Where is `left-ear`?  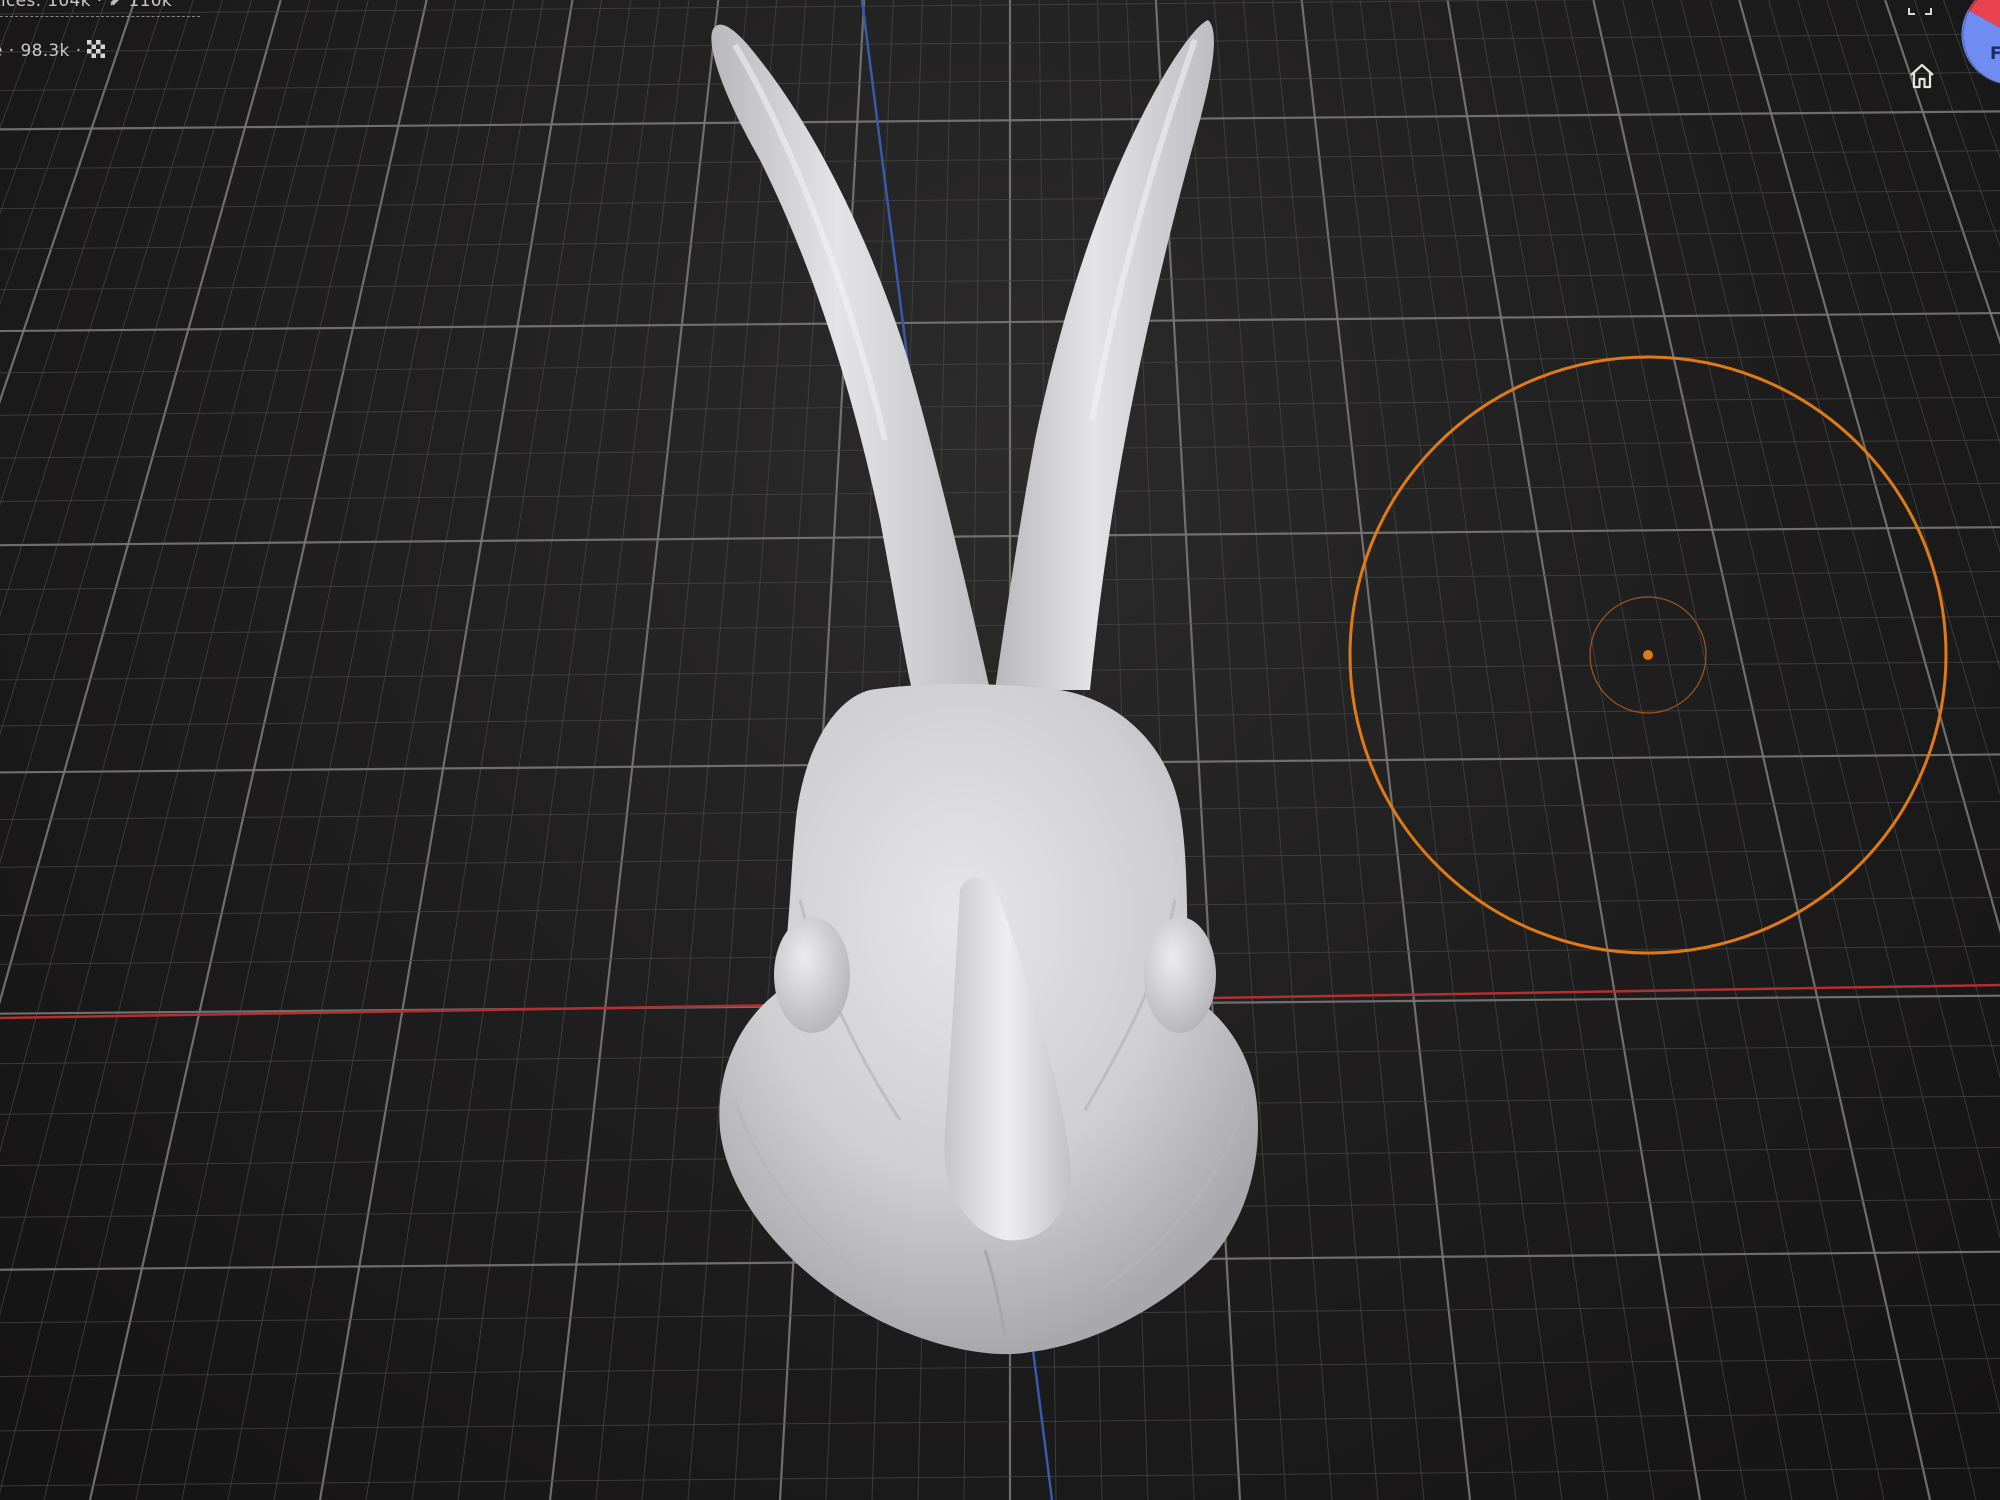
left-ear is located at coordinates (850, 357).